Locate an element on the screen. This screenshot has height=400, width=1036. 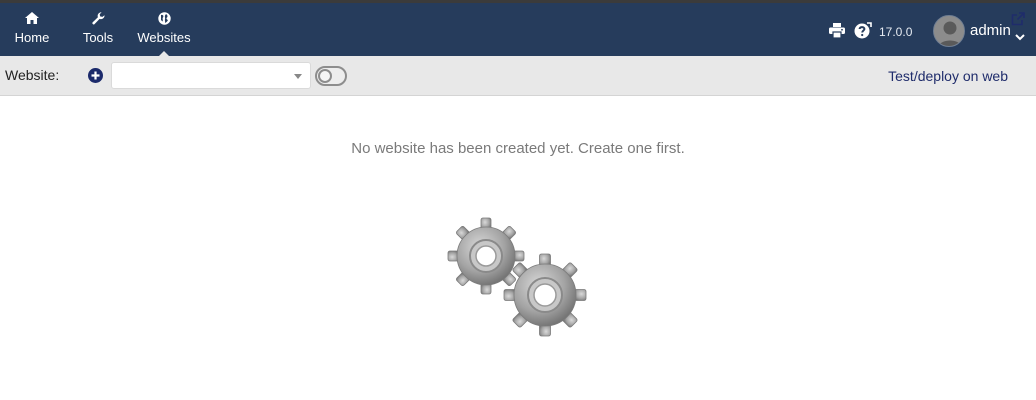
user-name: admin is located at coordinates (990, 30).